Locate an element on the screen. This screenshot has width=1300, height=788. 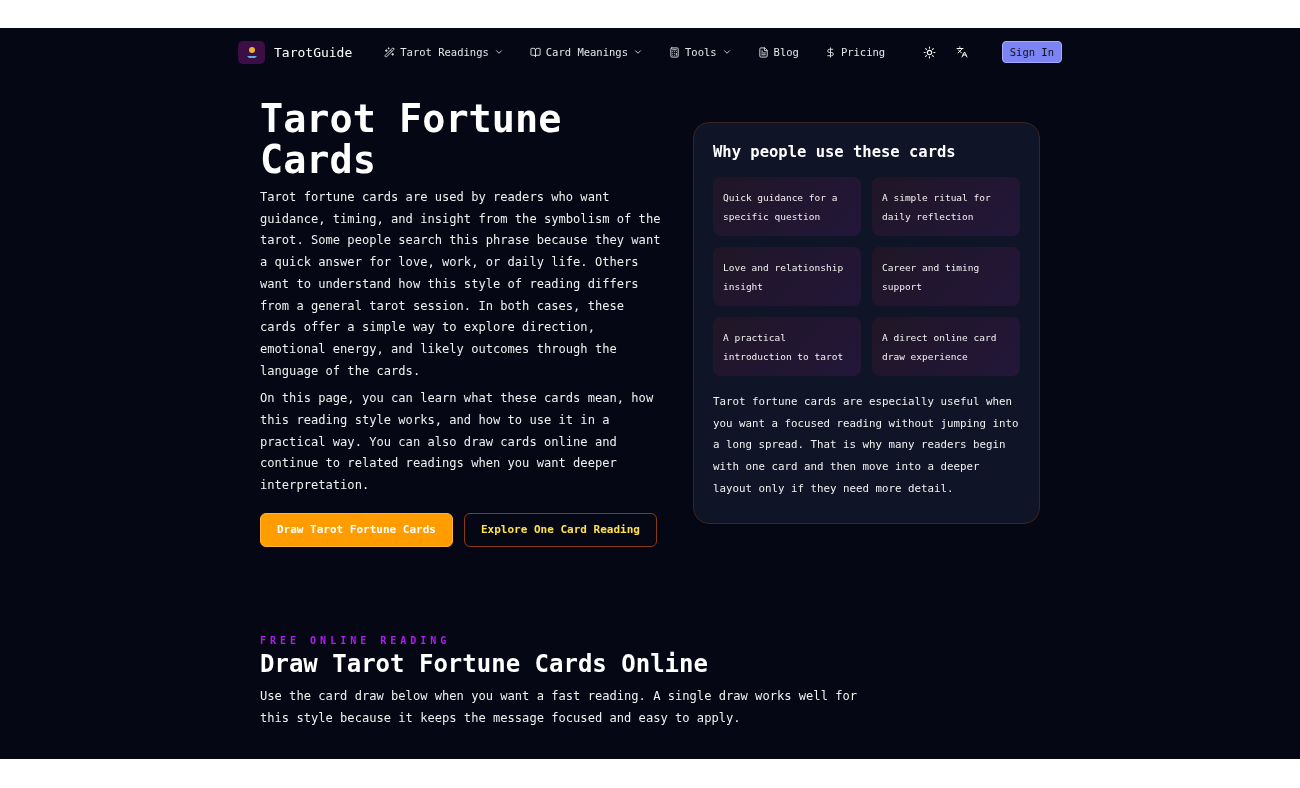
logo-icon is located at coordinates (251, 52).